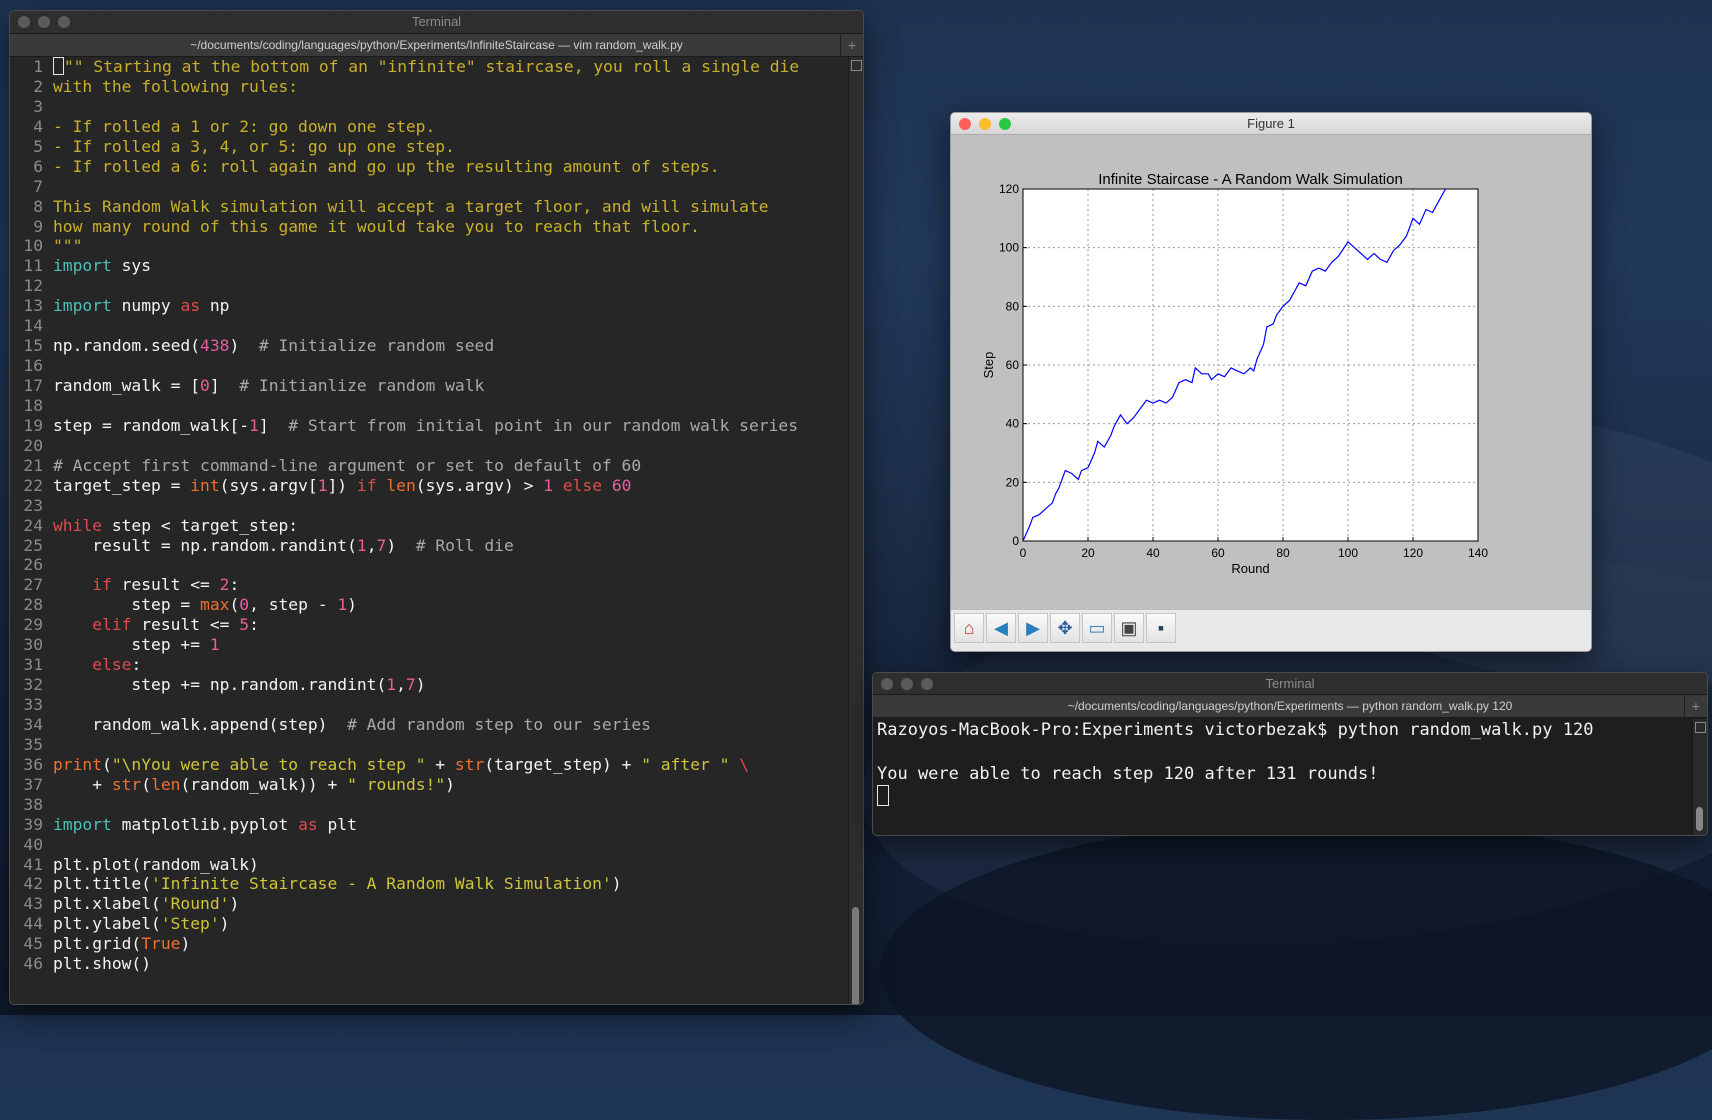 The width and height of the screenshot is (1712, 1120). Describe the element at coordinates (429, 924) in the screenshot. I see `code-line: 44 plt.ylabel('Step')` at that location.